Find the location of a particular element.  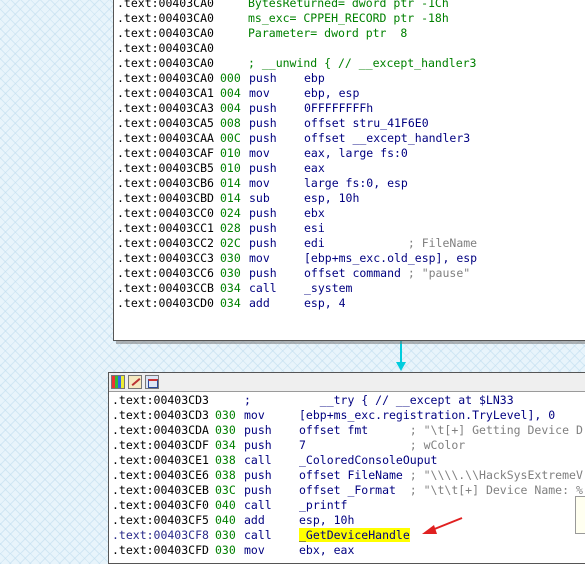

operands: _system is located at coordinates (328, 288).